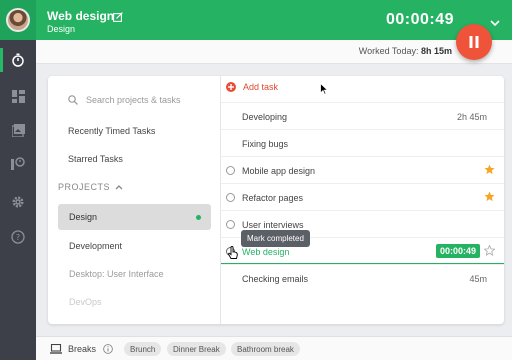 Image resolution: width=512 pixels, height=360 pixels. Describe the element at coordinates (233, 252) in the screenshot. I see `hand-pointer-icon` at that location.